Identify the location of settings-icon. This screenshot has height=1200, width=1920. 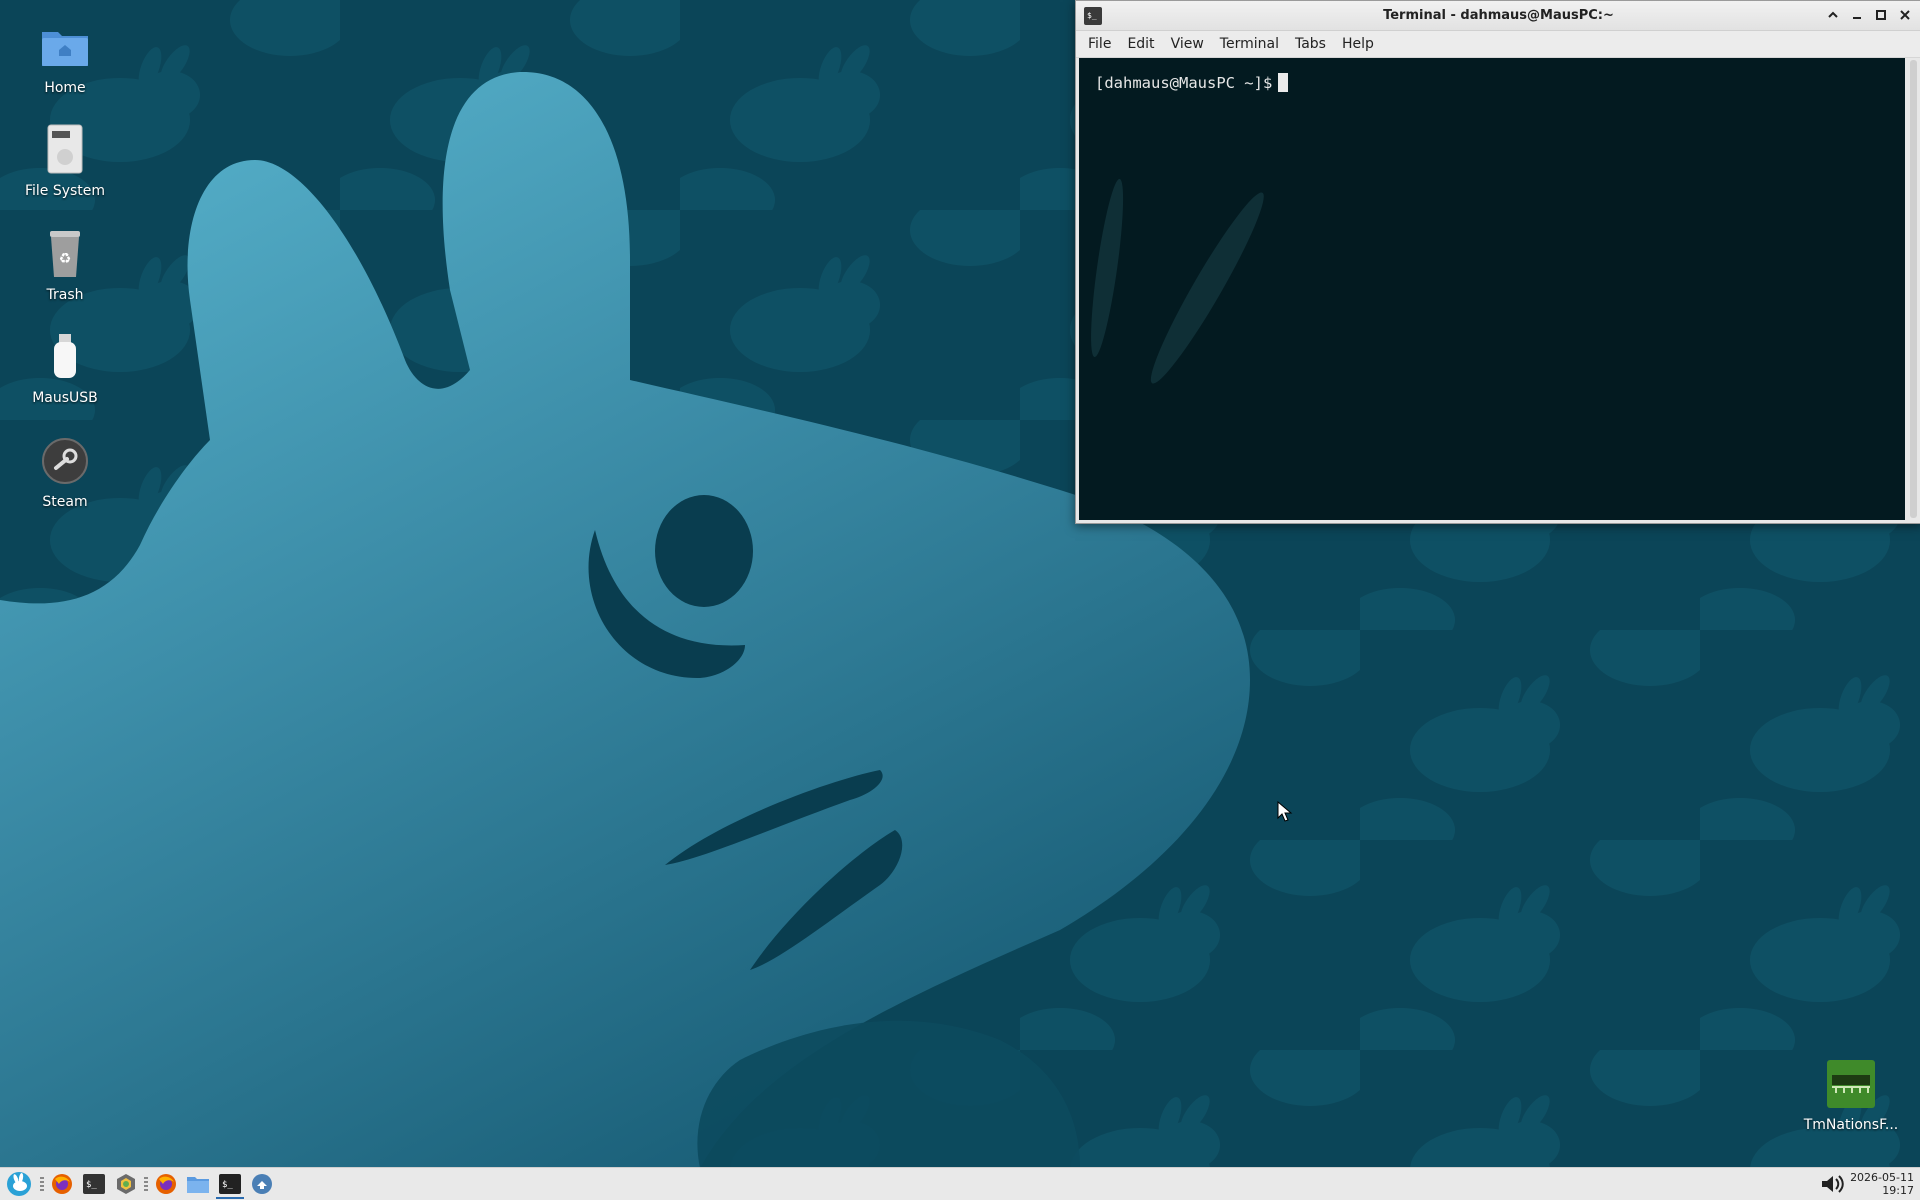
(126, 1184).